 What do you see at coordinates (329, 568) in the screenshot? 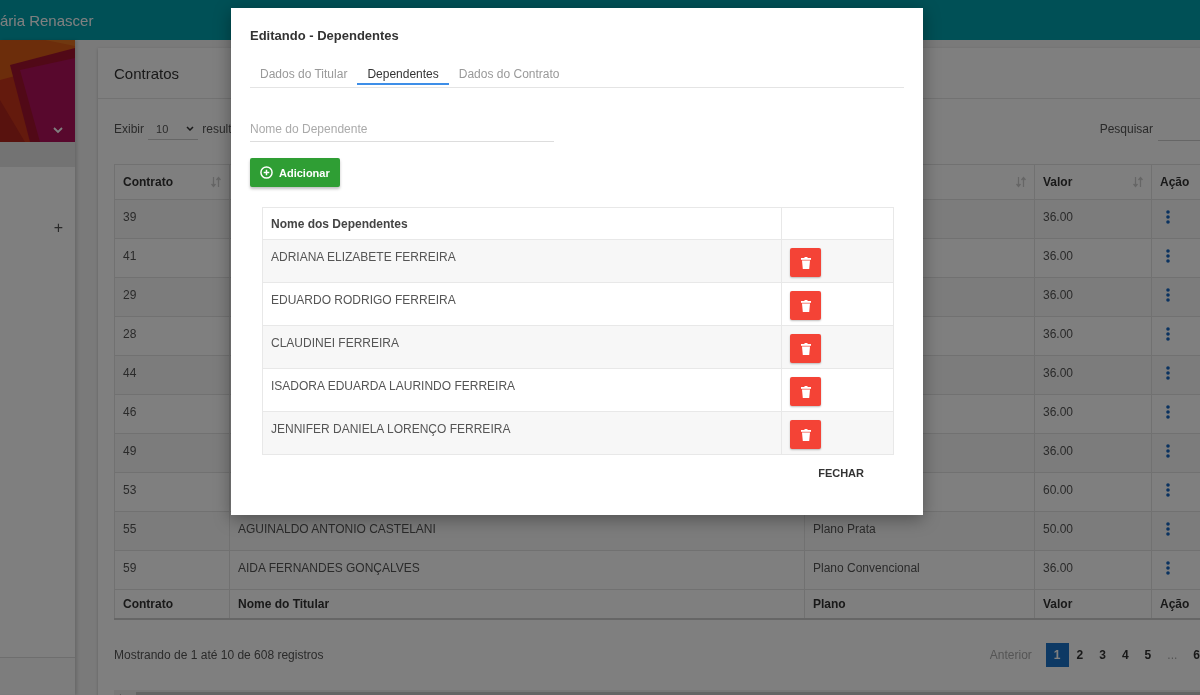
I see `table-cell: AIDA FERNANDES GONÇALVES` at bounding box center [329, 568].